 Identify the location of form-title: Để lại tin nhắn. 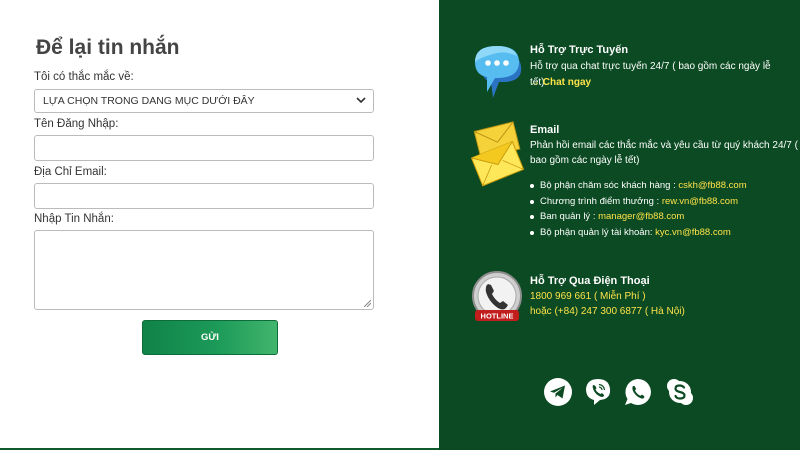
(108, 47).